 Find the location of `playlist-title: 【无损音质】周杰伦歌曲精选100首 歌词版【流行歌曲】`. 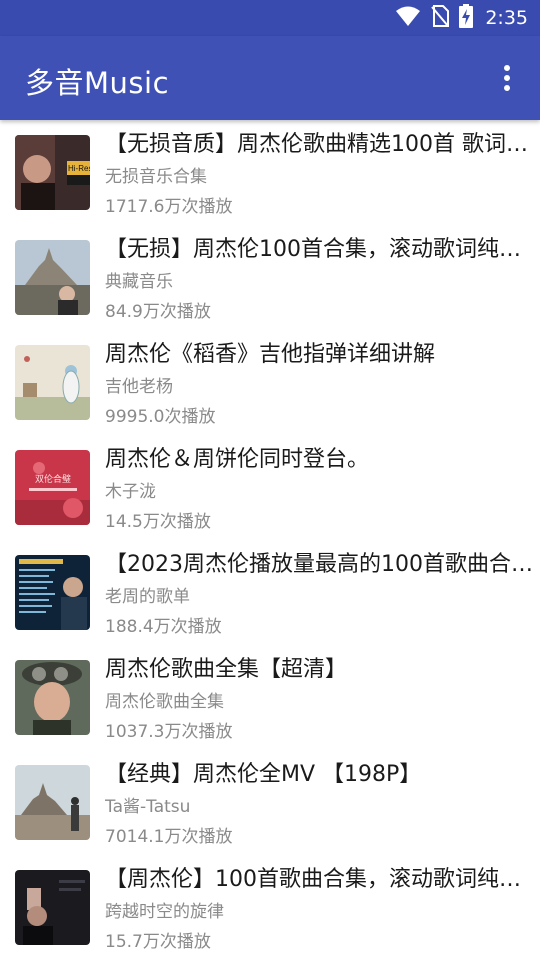

playlist-title: 【无损音质】周杰伦歌曲精选100首 歌词版【流行歌曲】 is located at coordinates (321, 144).